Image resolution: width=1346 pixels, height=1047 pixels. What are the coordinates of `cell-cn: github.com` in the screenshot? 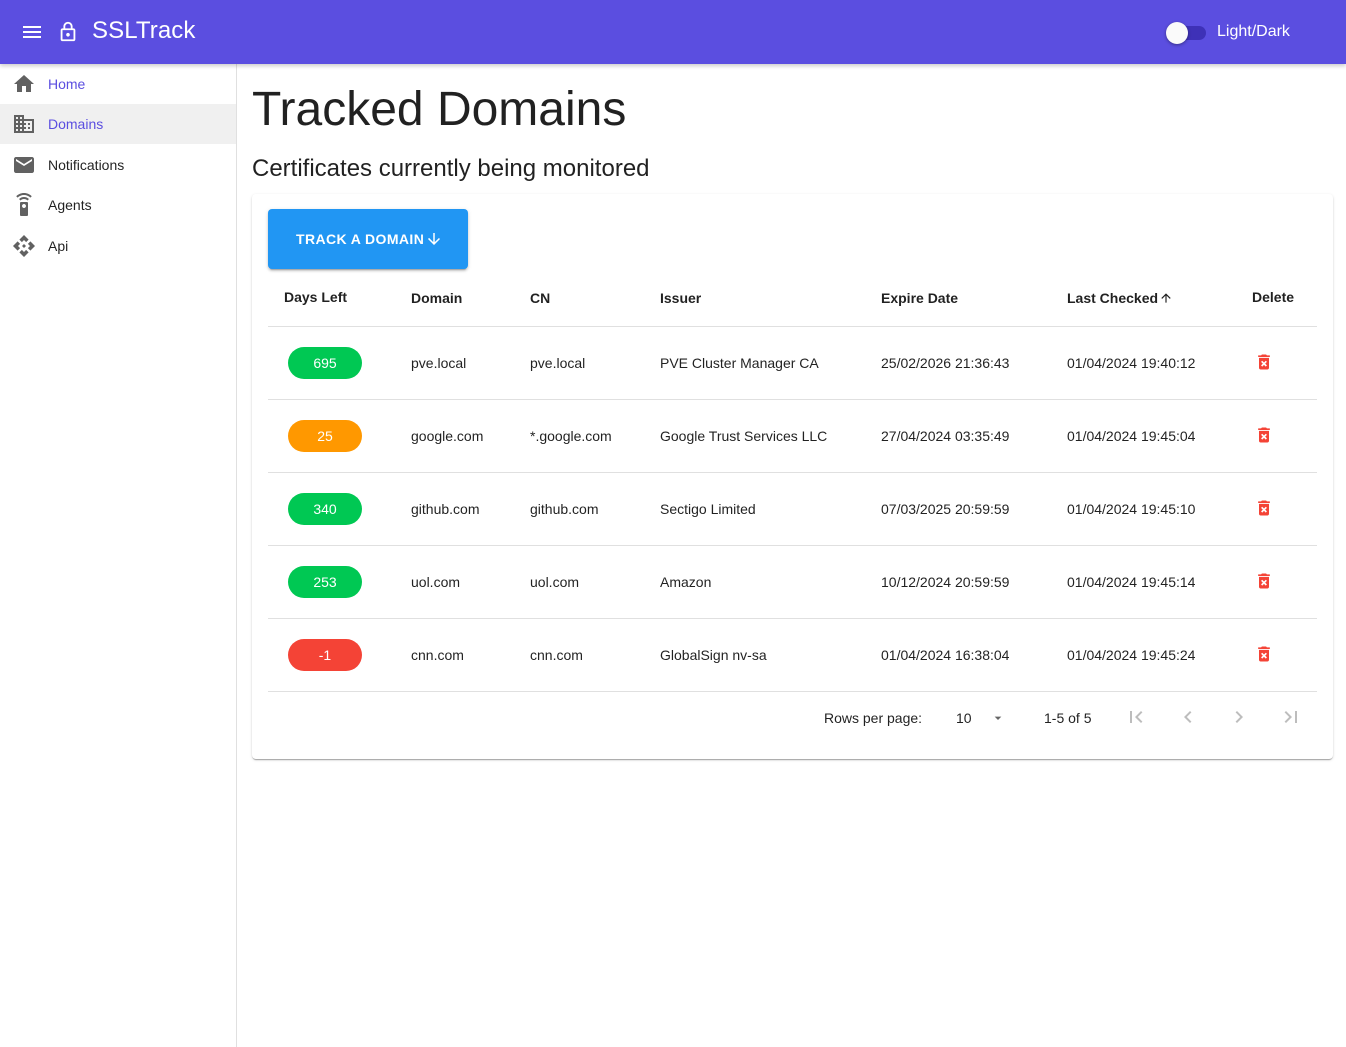 It's located at (564, 509).